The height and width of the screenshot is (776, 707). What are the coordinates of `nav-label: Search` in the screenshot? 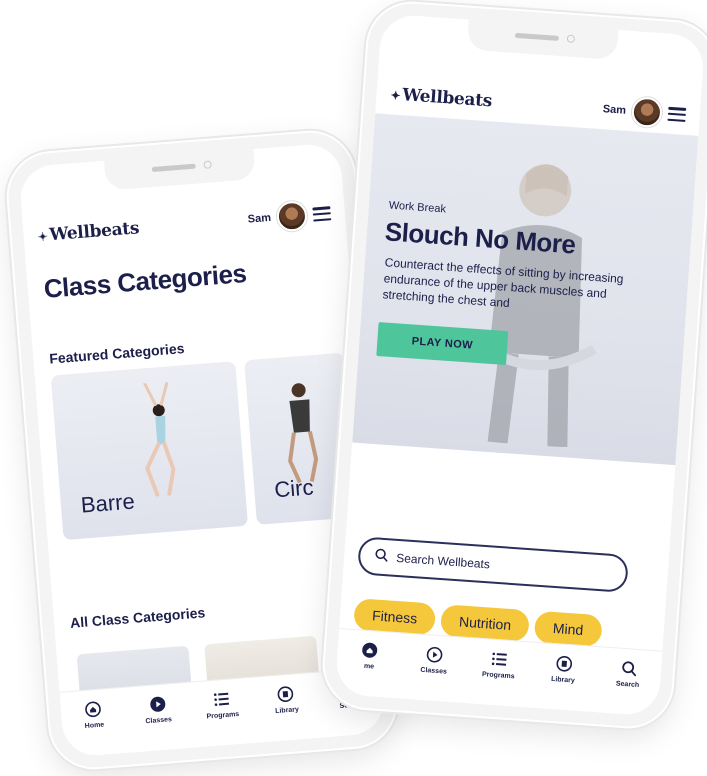 It's located at (627, 685).